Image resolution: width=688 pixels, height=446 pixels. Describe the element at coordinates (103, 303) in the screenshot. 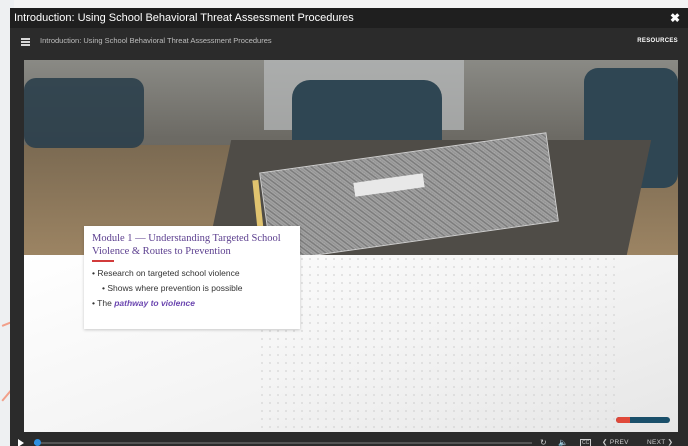

I see `bullet-prefix: • The` at that location.